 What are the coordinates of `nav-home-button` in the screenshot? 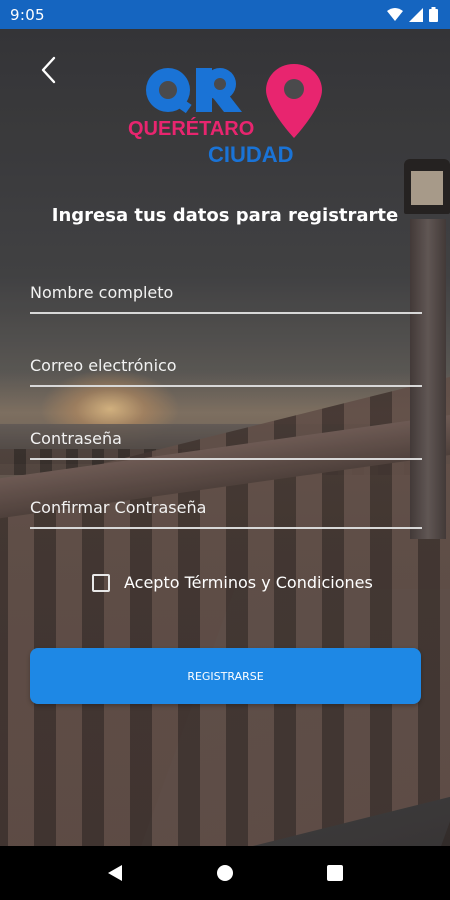 It's located at (225, 873).